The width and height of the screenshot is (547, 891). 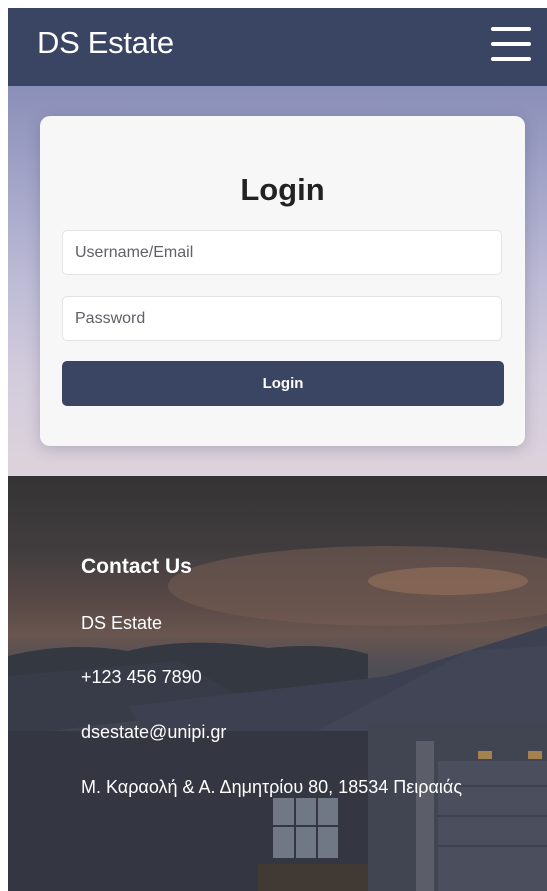 I want to click on brand-logo-link: DS Estate, so click(x=105, y=42).